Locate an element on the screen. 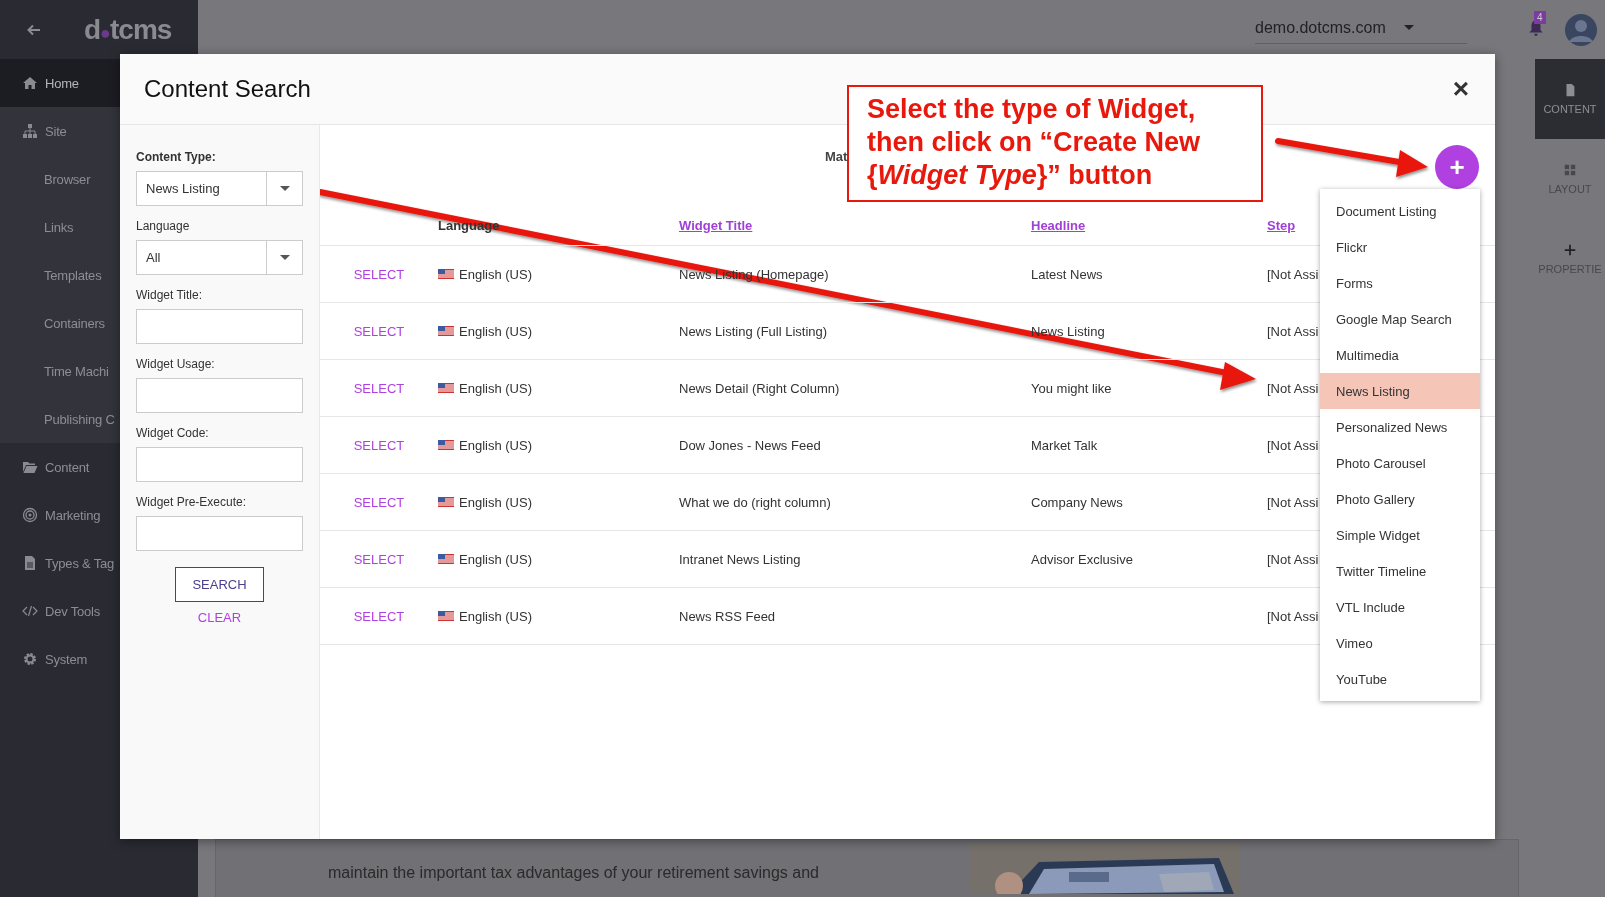 This screenshot has height=897, width=1605. select-field: News Listing is located at coordinates (219, 188).